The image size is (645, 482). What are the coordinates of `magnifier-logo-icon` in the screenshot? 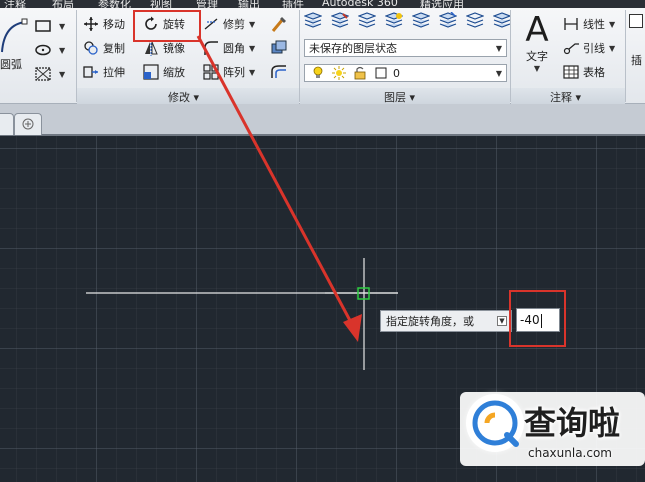 It's located at (495, 423).